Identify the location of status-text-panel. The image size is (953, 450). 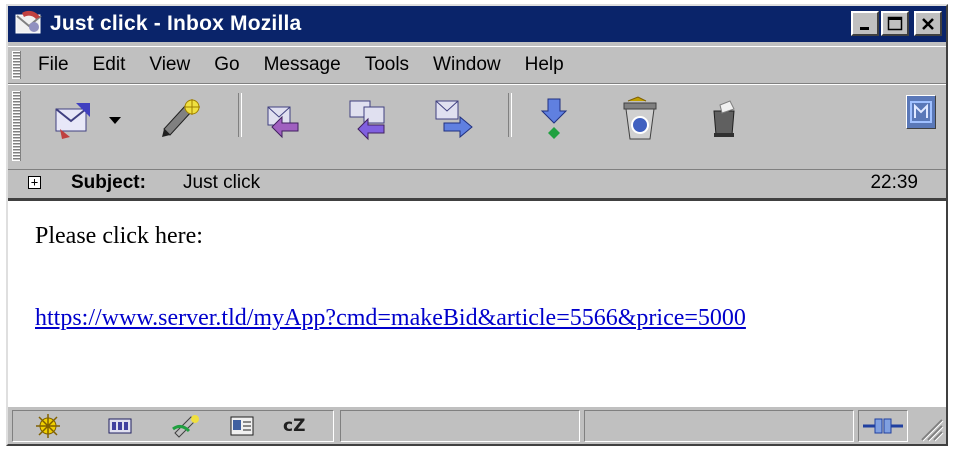
(460, 426).